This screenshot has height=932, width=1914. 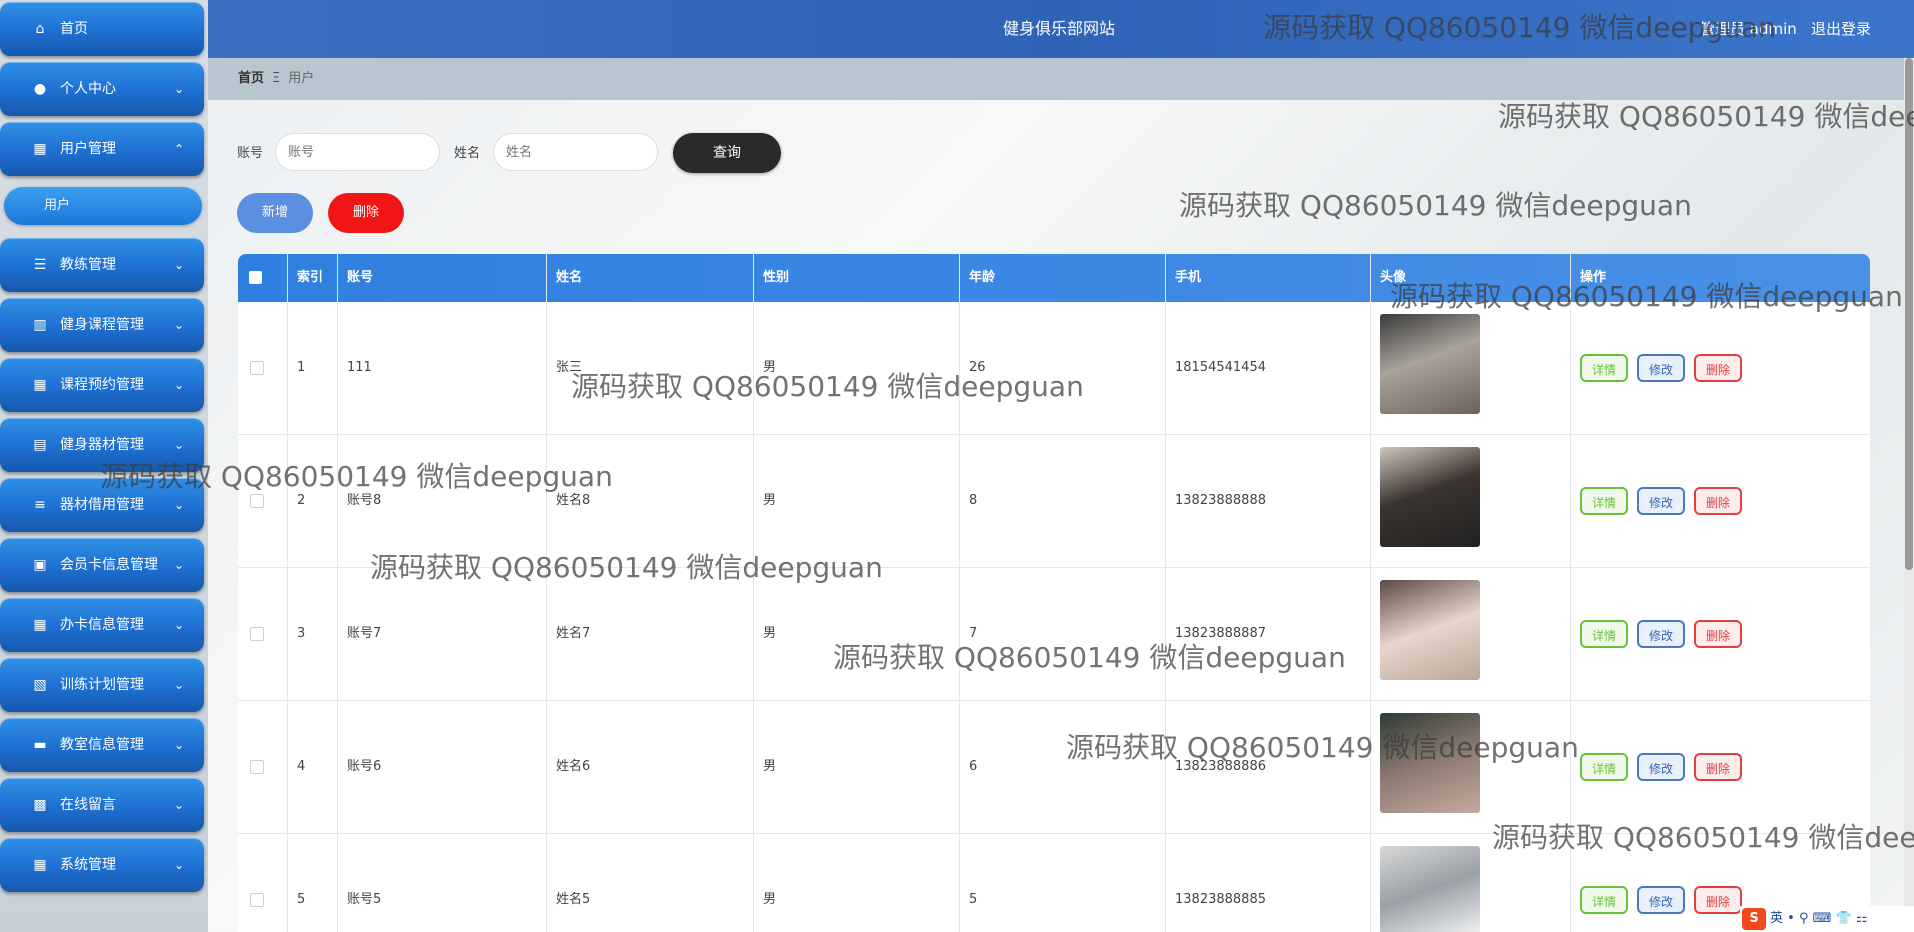 What do you see at coordinates (573, 633) in the screenshot?
I see `cell-name: 姓名7` at bounding box center [573, 633].